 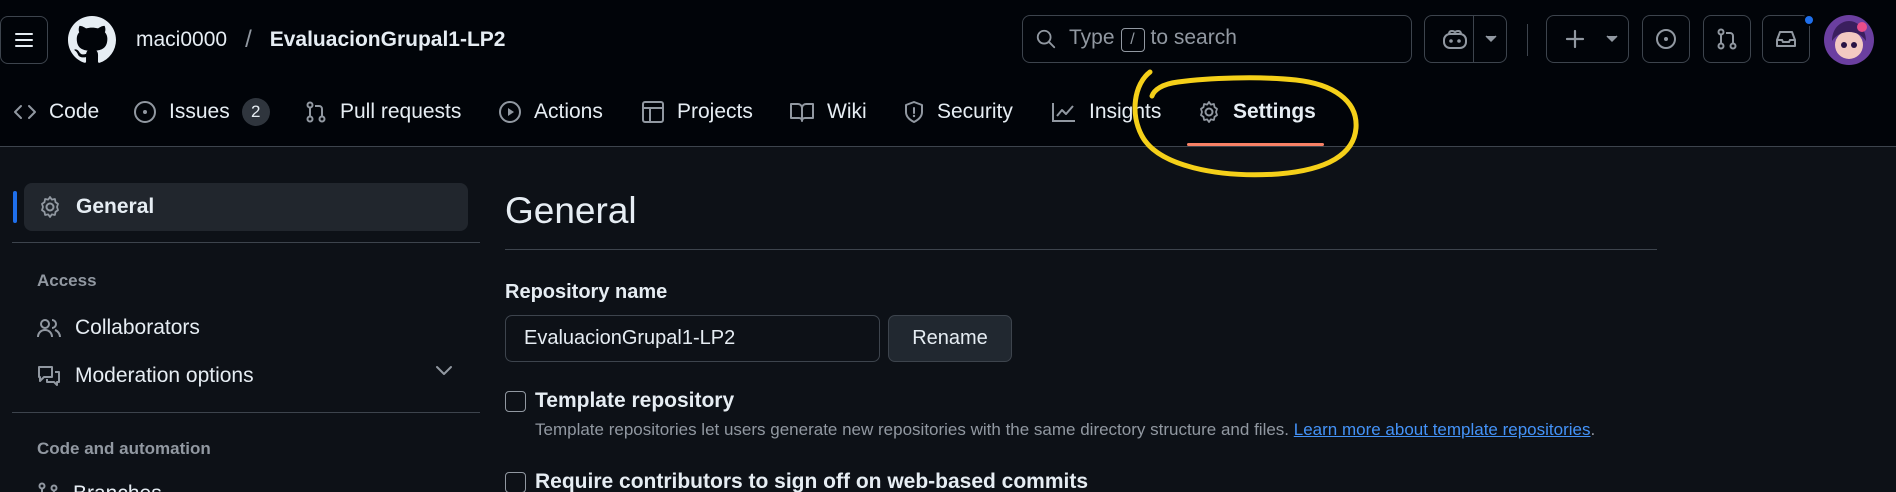 What do you see at coordinates (515, 482) in the screenshot?
I see `signoff-checkbox` at bounding box center [515, 482].